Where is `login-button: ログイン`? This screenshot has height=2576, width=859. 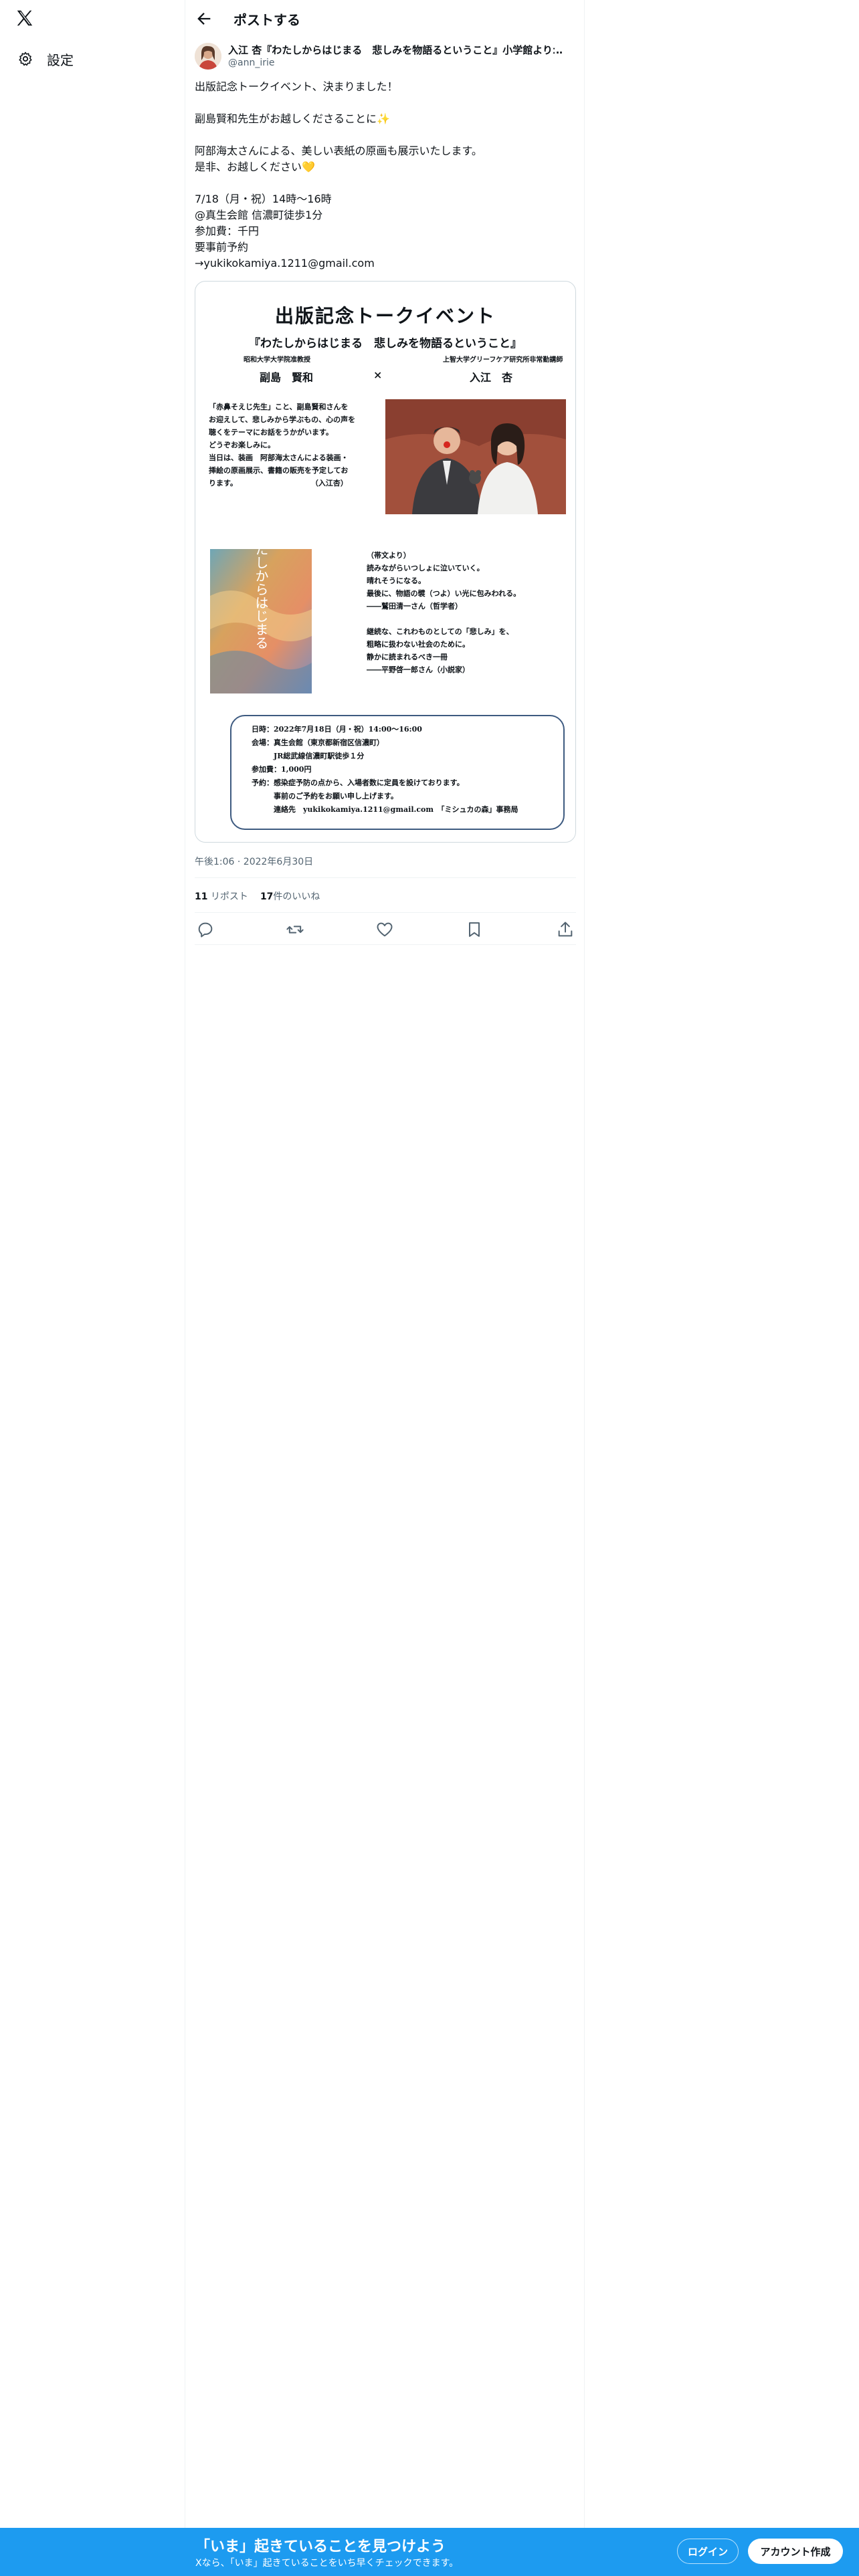
login-button: ログイン is located at coordinates (708, 2552).